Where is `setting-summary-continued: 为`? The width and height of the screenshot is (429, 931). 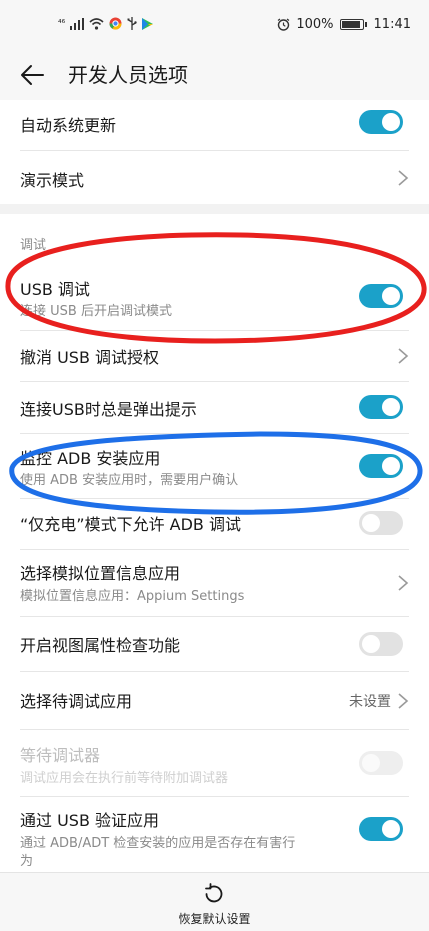 setting-summary-continued: 为 is located at coordinates (27, 861).